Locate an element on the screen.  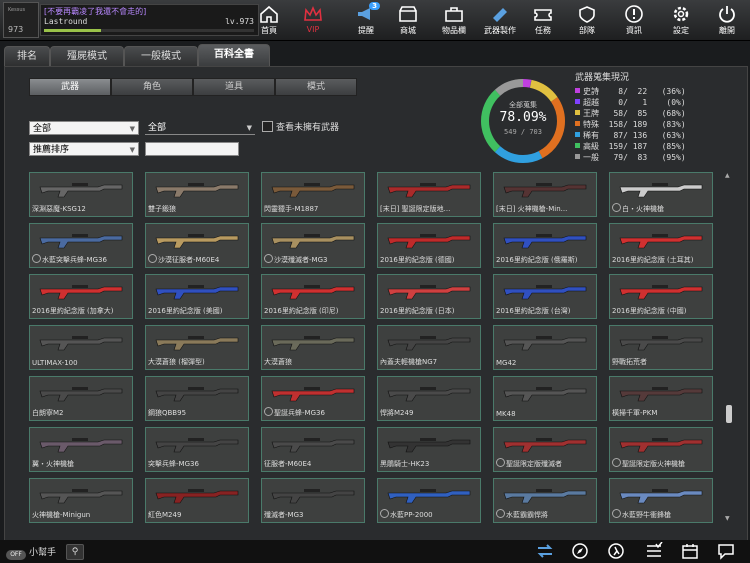
weapon-card: 殲滅者-MG3 is located at coordinates (313, 500).